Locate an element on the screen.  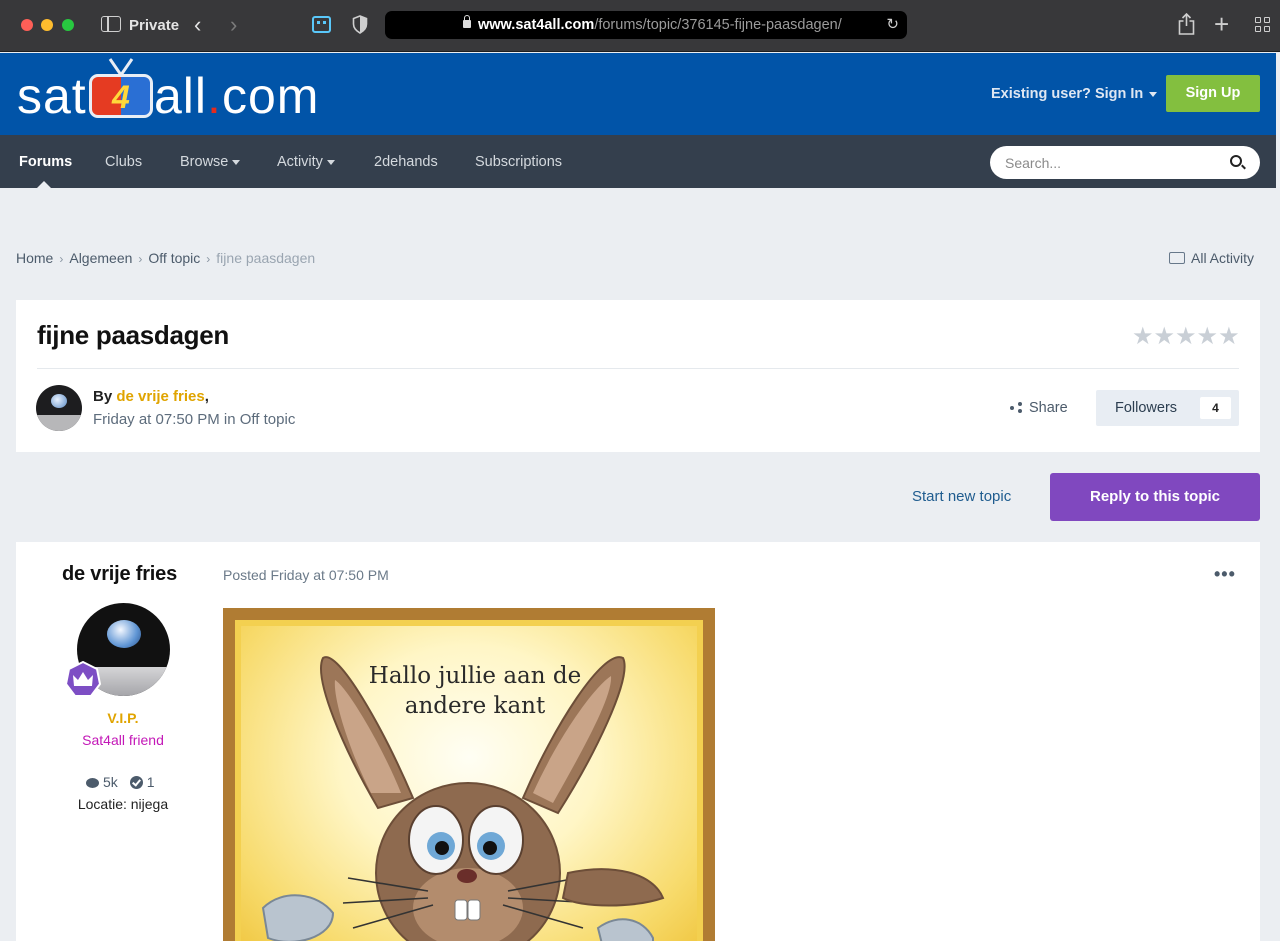
close-window-button is located at coordinates (27, 25).